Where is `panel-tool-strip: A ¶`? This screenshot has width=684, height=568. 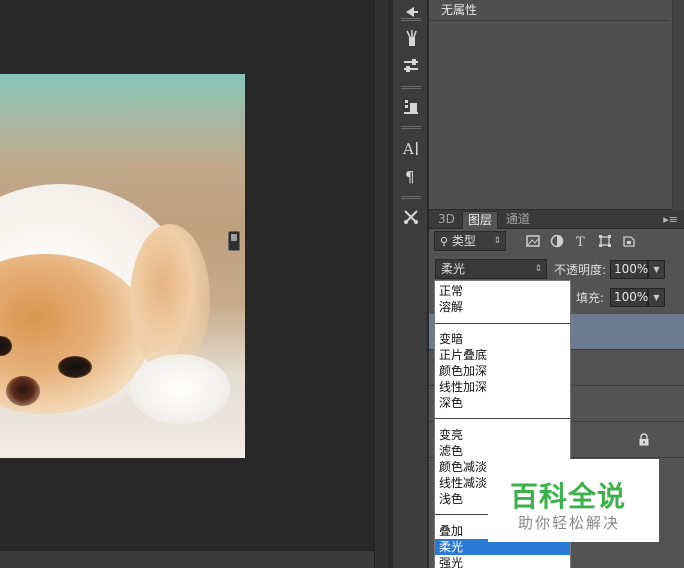
panel-tool-strip: A ¶ is located at coordinates (410, 284).